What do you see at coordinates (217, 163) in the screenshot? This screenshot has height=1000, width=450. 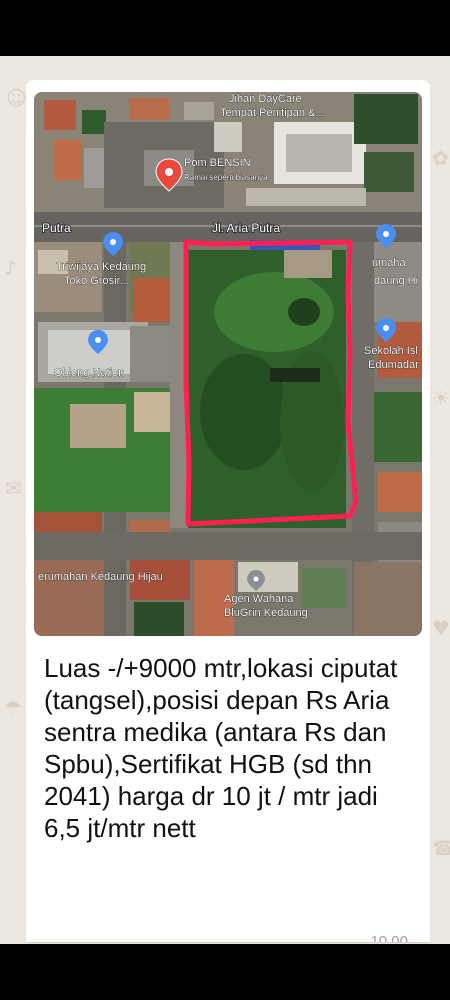 I see `map-label-pom-bensin: Pom BENSIN` at bounding box center [217, 163].